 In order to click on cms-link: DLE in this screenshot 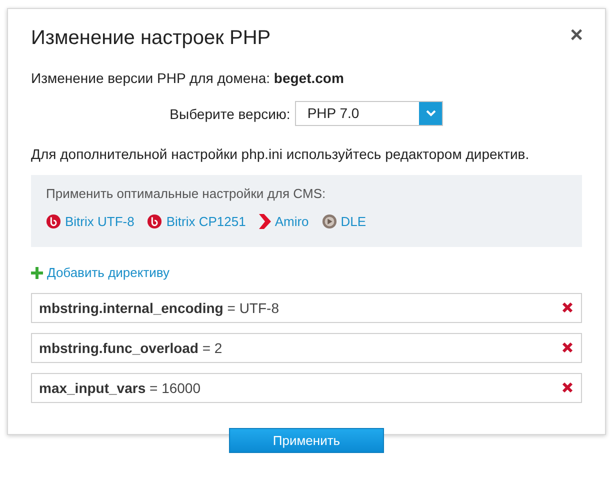, I will do `click(344, 221)`.